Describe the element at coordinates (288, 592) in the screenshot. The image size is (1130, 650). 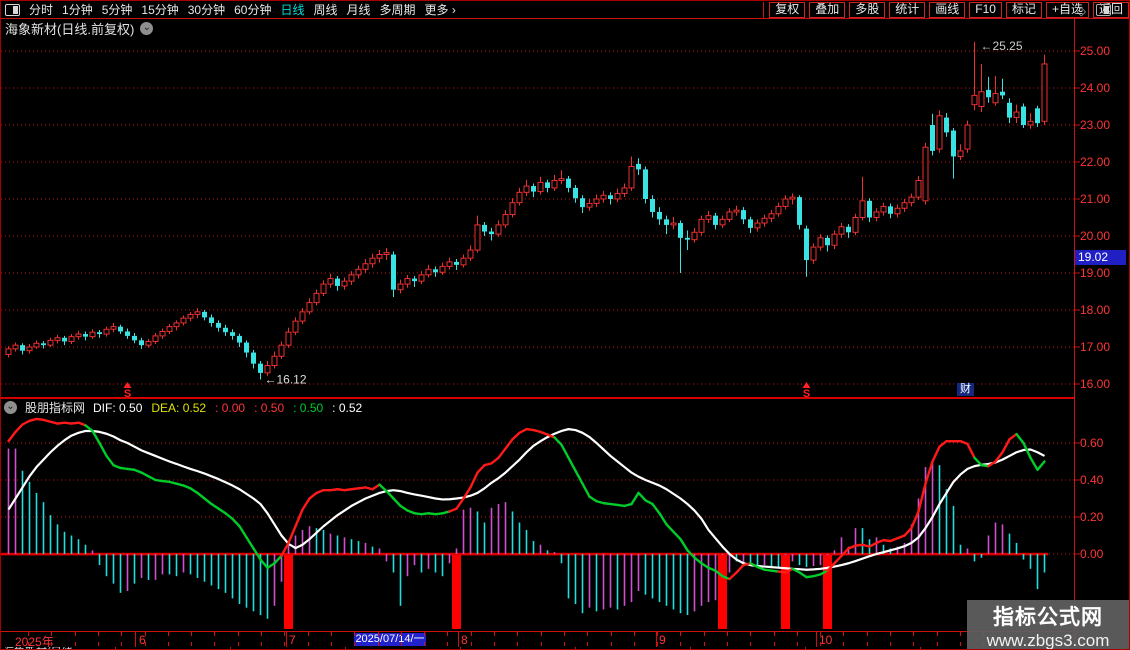
I see `signal-bar` at that location.